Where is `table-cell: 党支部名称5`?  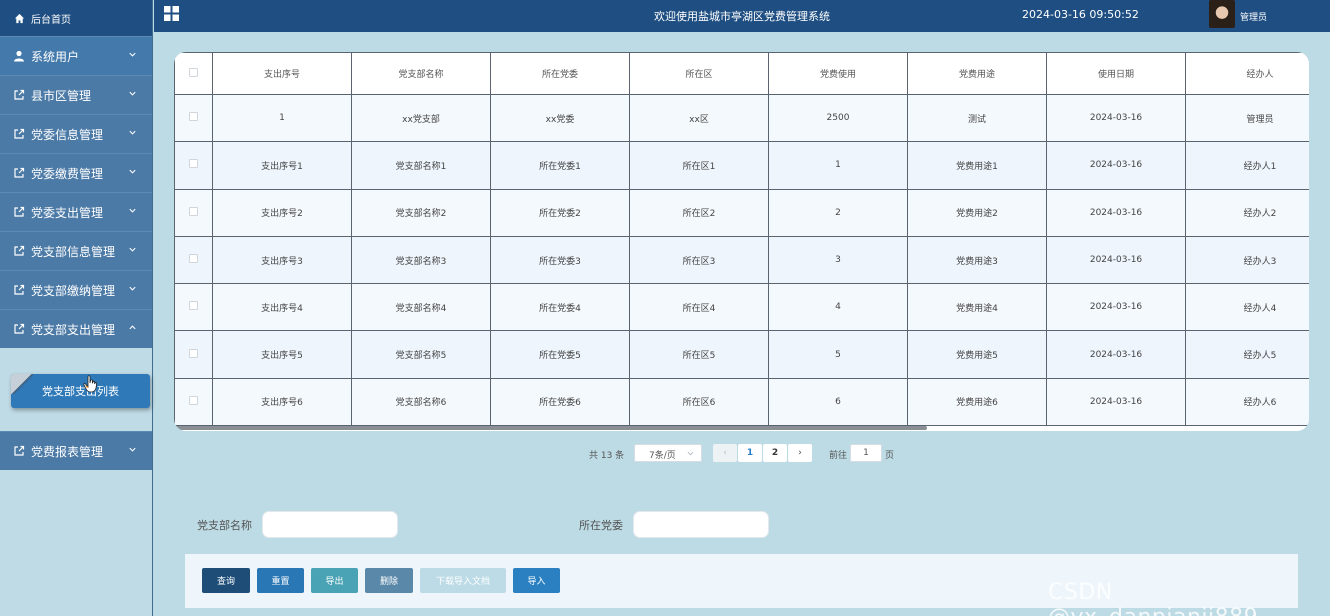 table-cell: 党支部名称5 is located at coordinates (421, 354).